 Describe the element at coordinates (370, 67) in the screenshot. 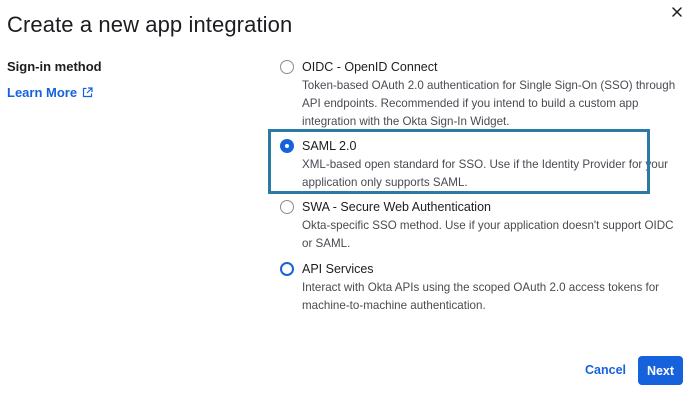

I see `option-title: OIDC - OpenID Connect` at that location.